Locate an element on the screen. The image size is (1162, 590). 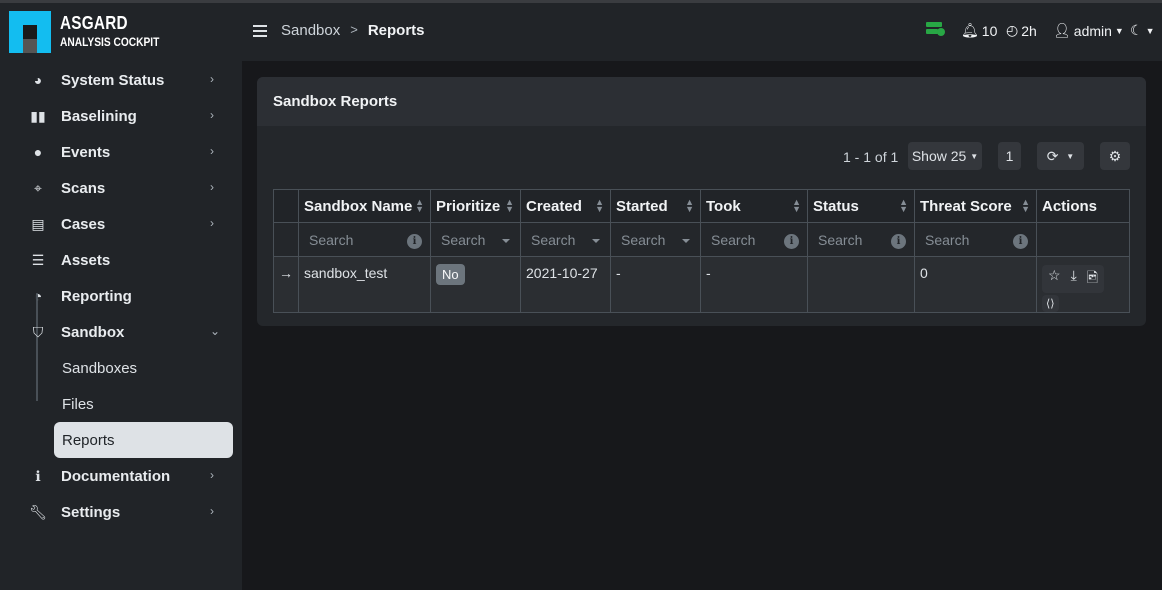
sidebar-item-documentation: ℹ Documentation › is located at coordinates (121, 476).